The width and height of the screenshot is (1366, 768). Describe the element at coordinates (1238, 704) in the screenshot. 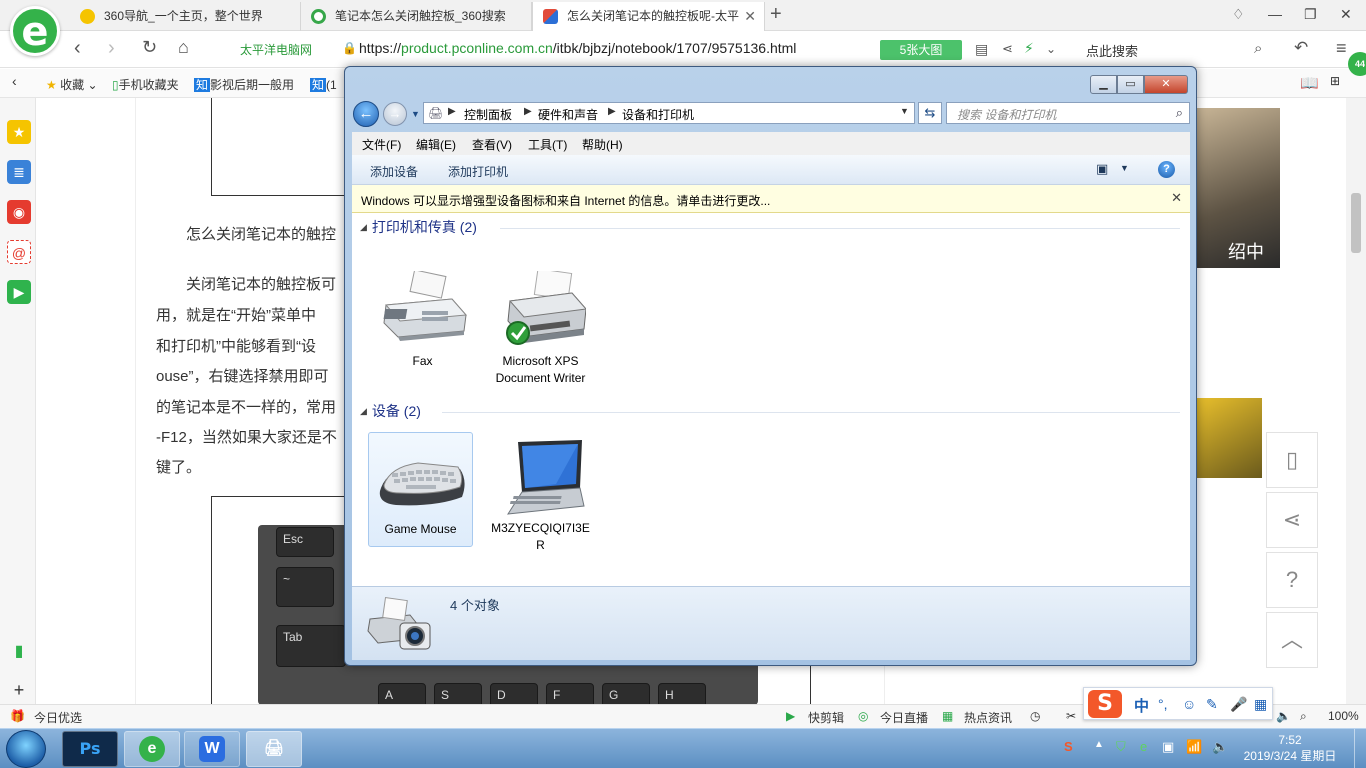

I see `microphone-icon: 🎤` at that location.